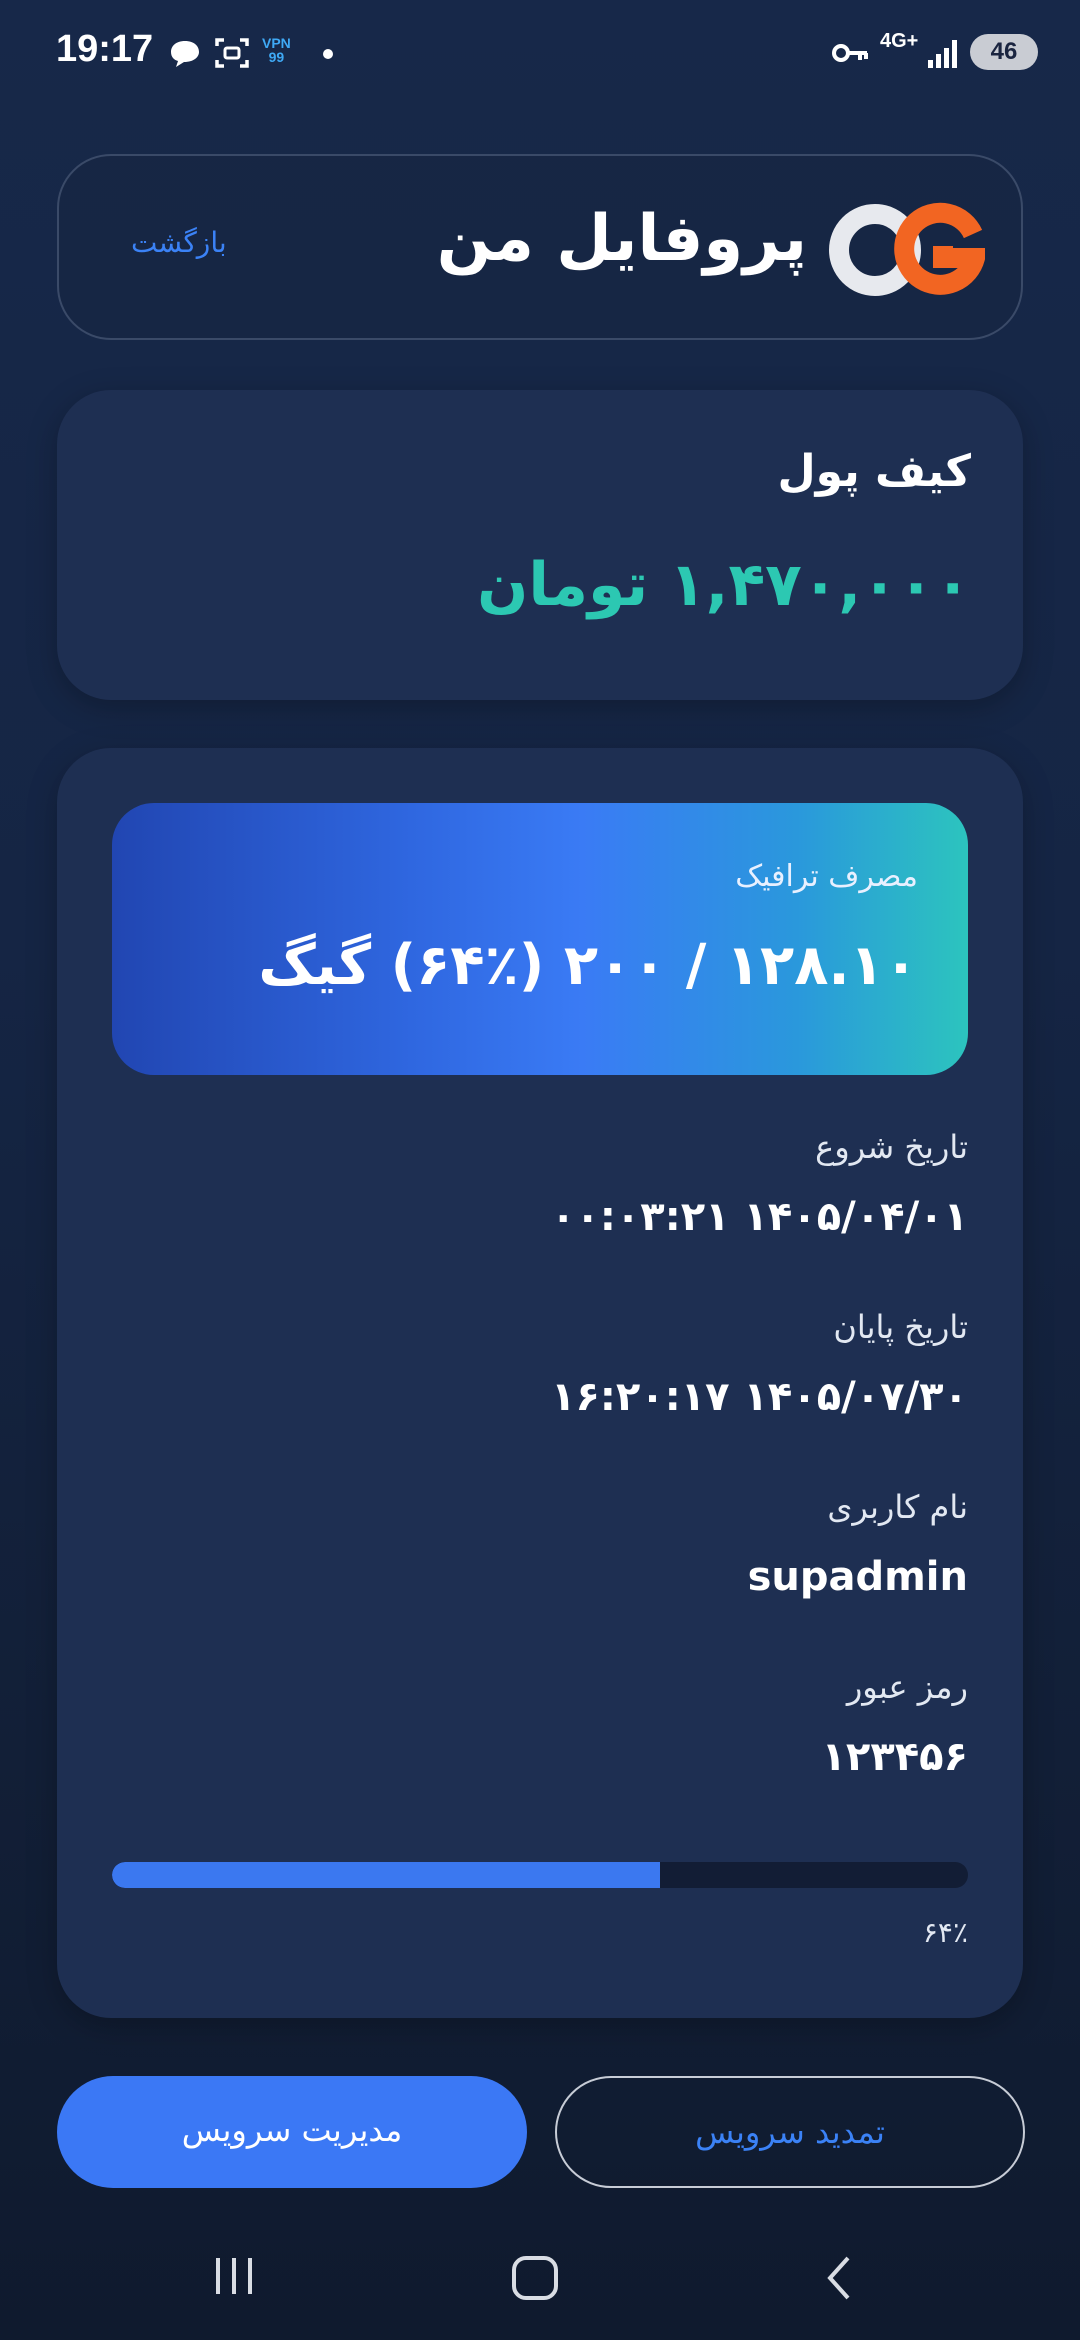 The image size is (1080, 2340). What do you see at coordinates (840, 2278) in the screenshot?
I see `back-icon` at bounding box center [840, 2278].